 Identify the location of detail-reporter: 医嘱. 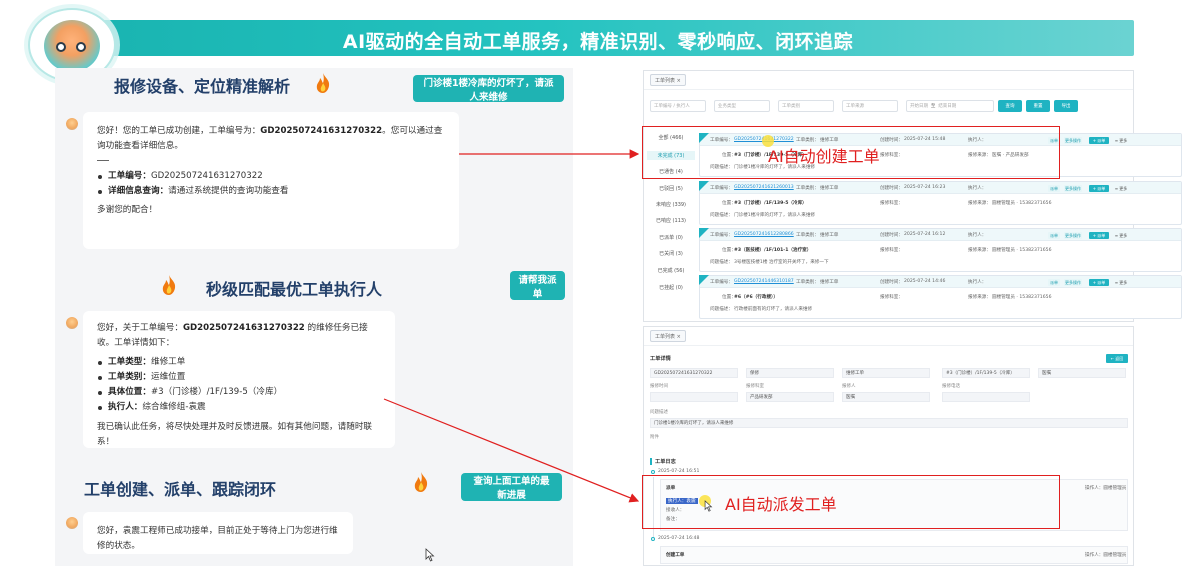
(1082, 373).